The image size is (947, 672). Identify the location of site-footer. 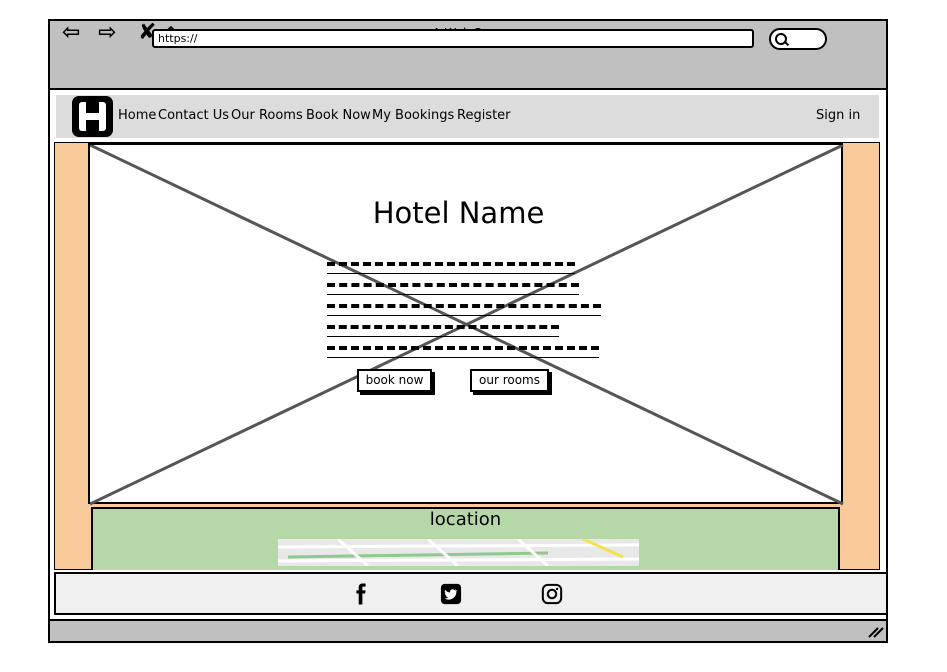
(471, 593).